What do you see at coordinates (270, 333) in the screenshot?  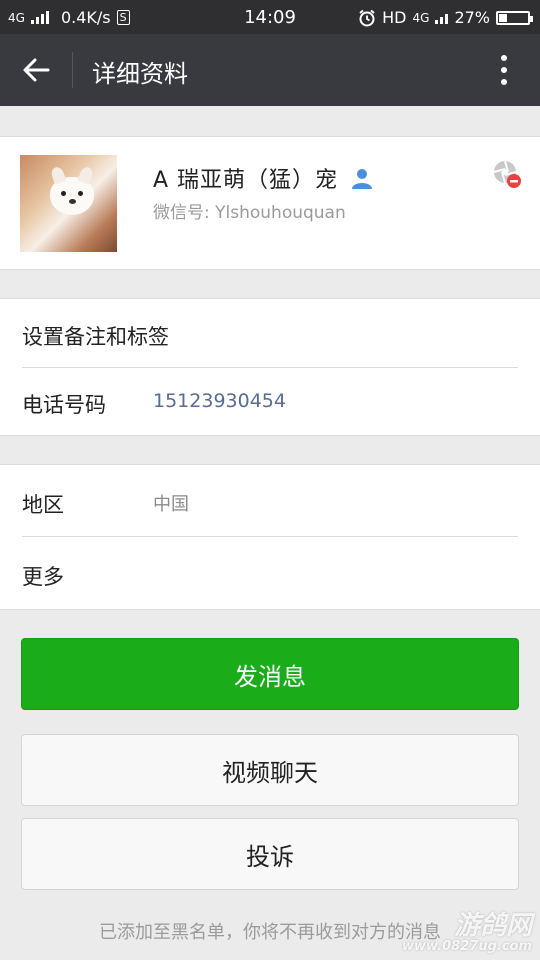 I see `remark-tag-row: 设置备注和标签` at bounding box center [270, 333].